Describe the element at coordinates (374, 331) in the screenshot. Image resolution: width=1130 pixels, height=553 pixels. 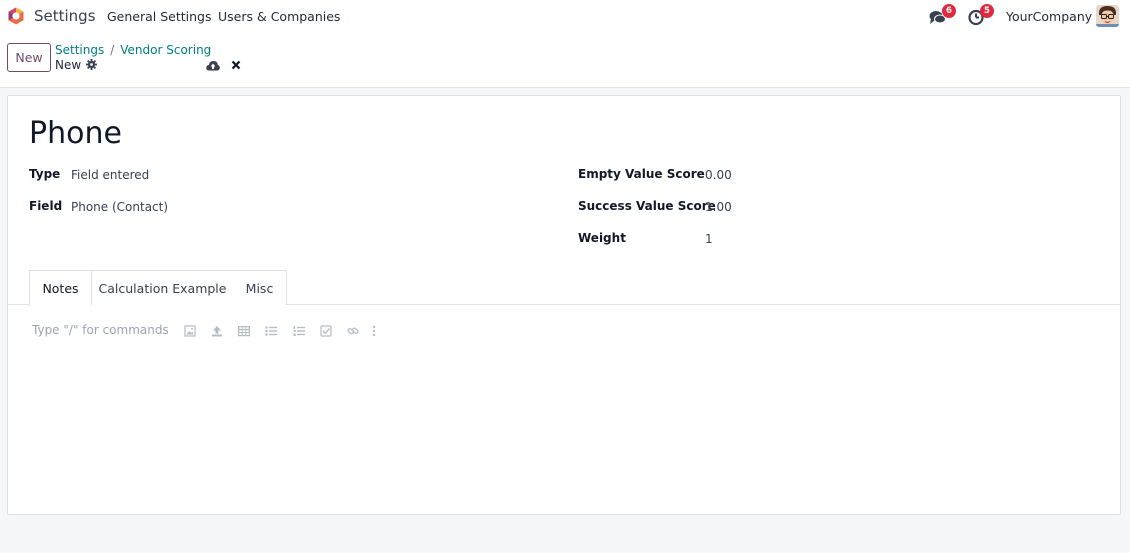
I see `more-icon` at that location.